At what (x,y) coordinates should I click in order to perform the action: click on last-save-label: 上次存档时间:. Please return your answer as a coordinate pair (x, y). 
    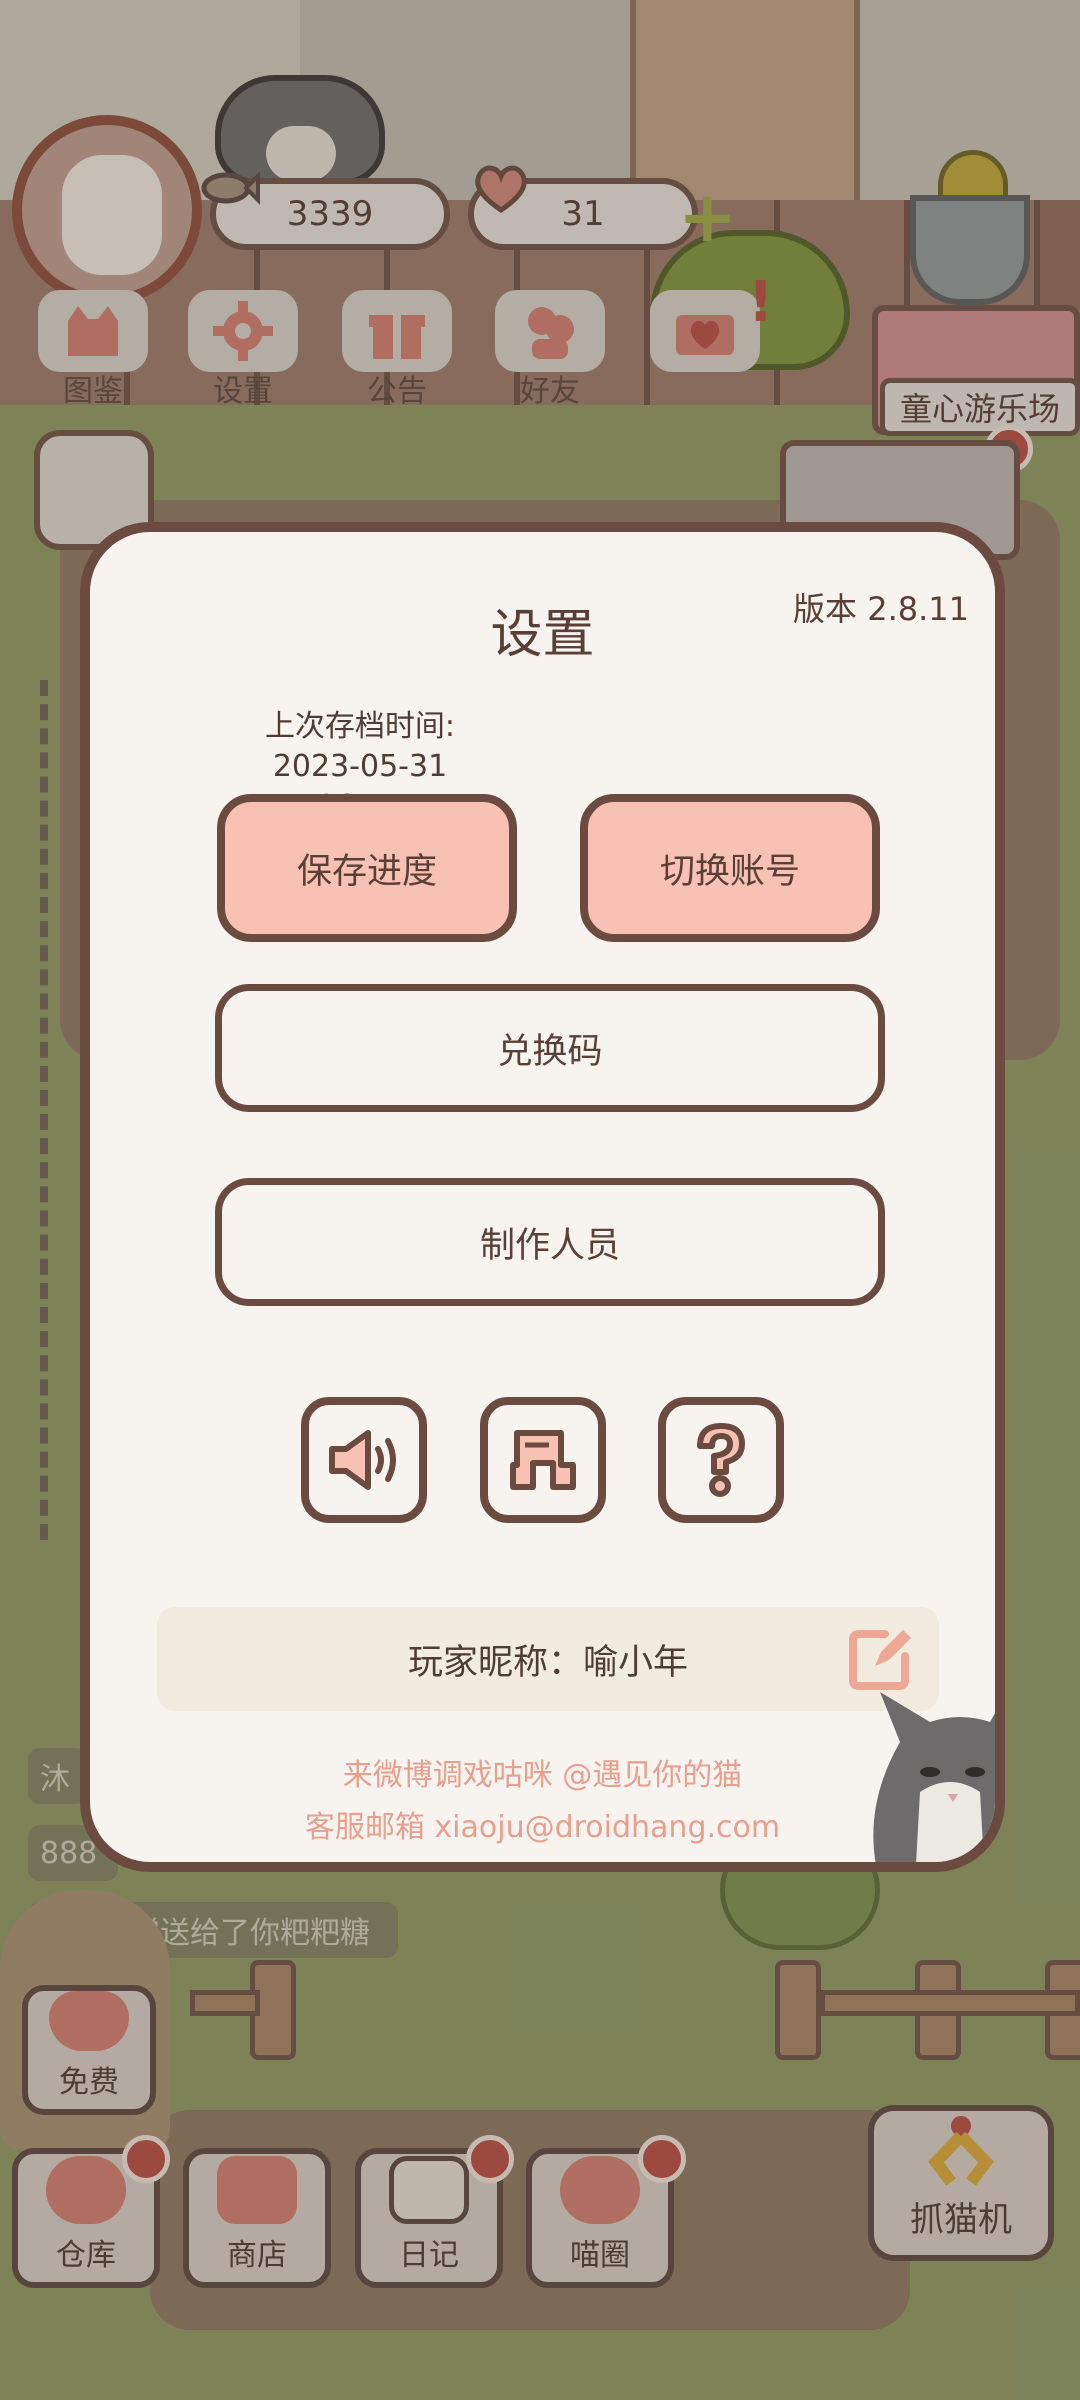
    Looking at the image, I should click on (360, 726).